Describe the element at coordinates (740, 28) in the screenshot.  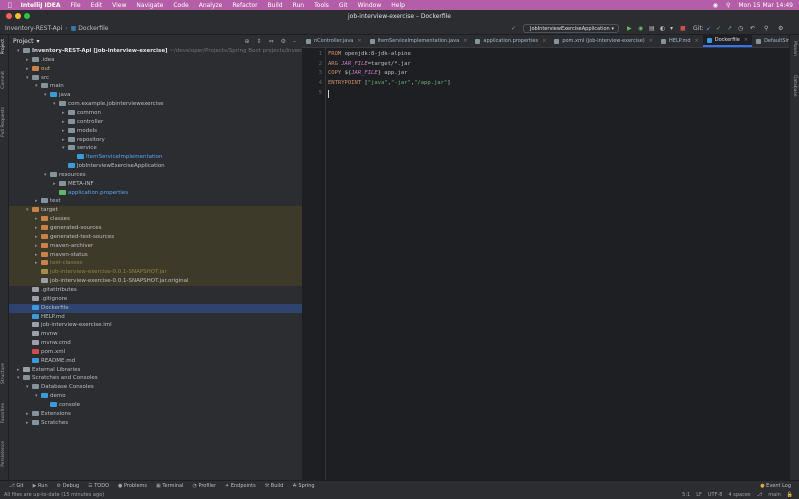
I see `history-icon: ◷` at that location.